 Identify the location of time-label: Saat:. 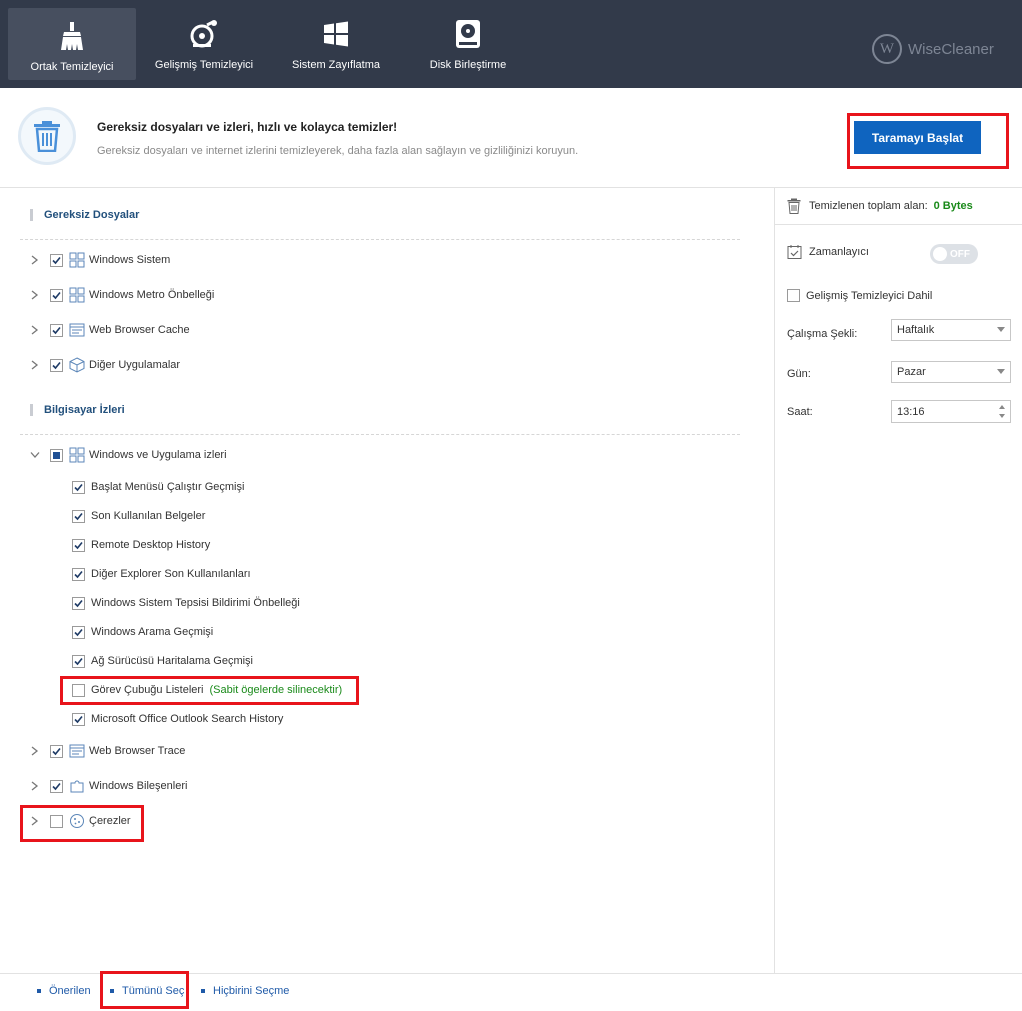
(800, 412).